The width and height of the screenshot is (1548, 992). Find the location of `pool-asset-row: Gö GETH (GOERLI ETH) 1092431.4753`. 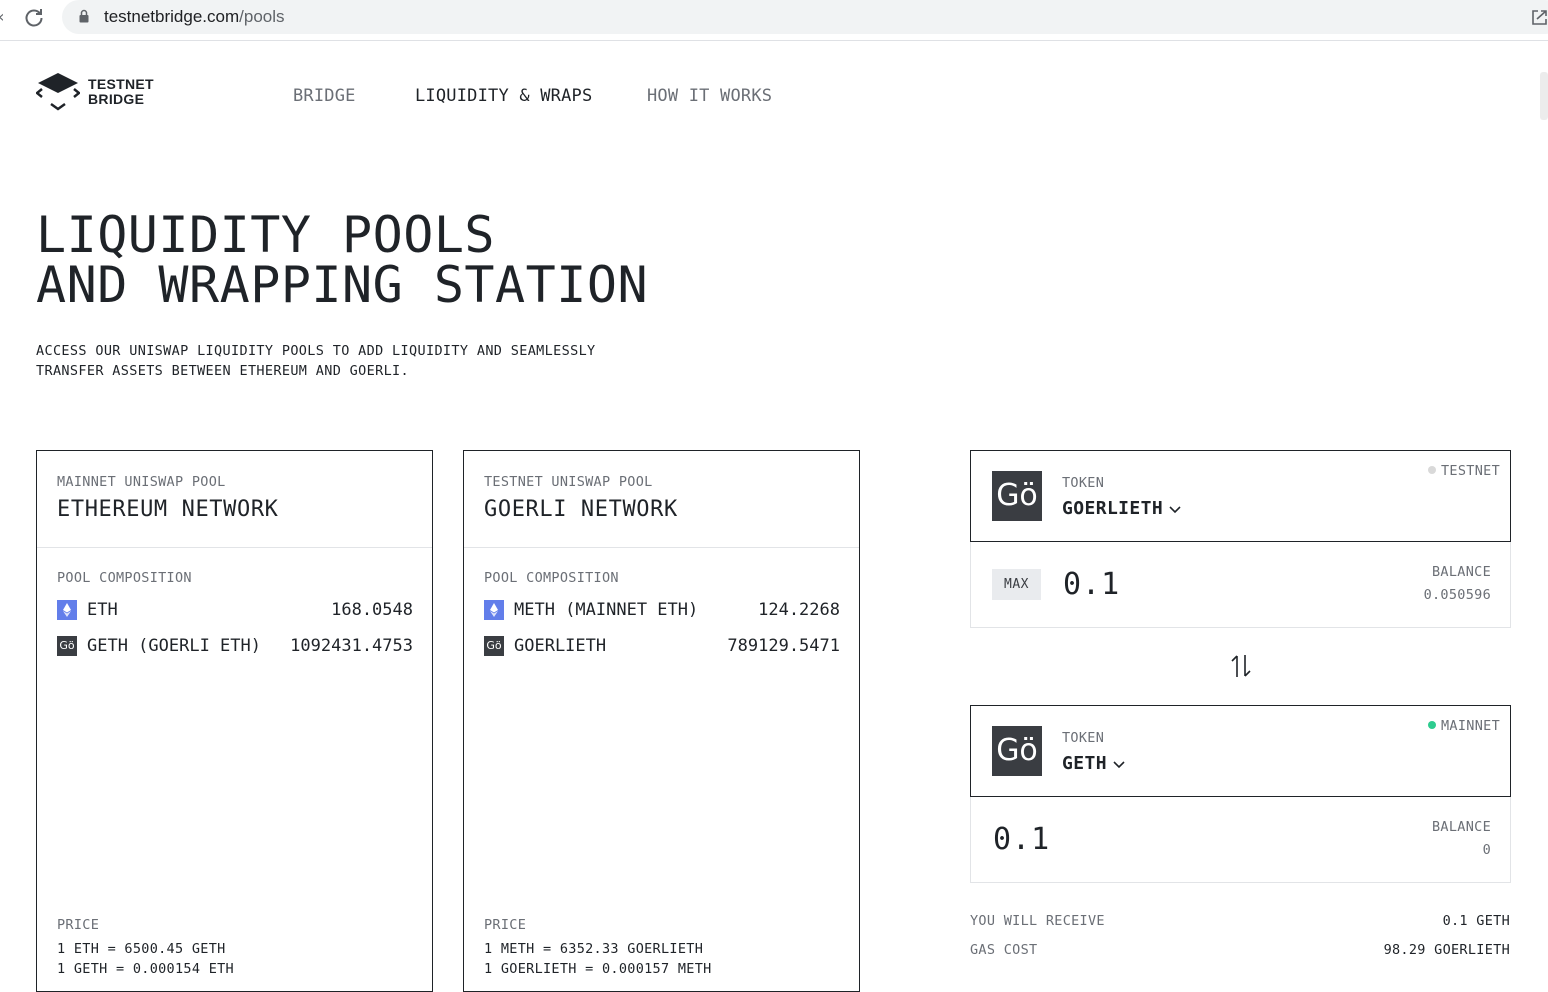

pool-asset-row: Gö GETH (GOERLI ETH) 1092431.4753 is located at coordinates (235, 646).